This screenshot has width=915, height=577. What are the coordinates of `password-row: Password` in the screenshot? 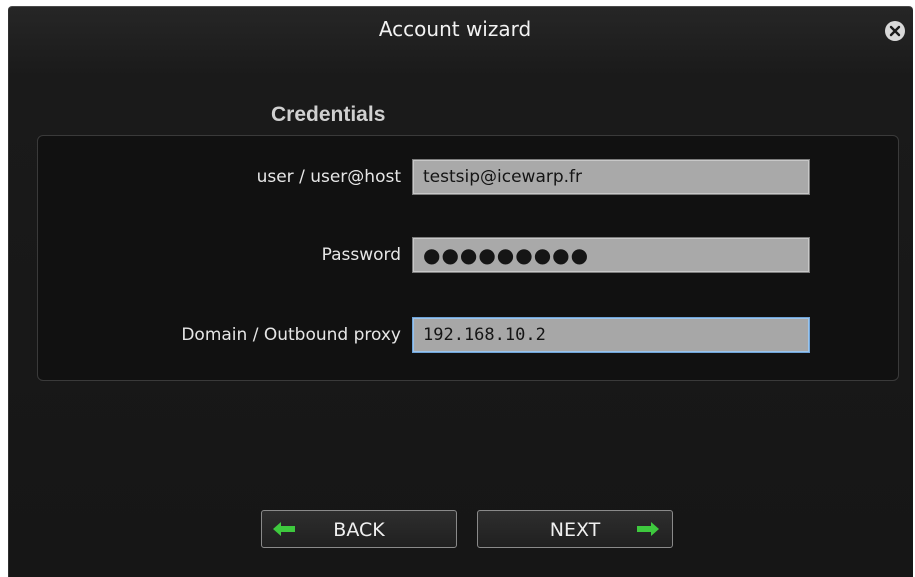 It's located at (468, 255).